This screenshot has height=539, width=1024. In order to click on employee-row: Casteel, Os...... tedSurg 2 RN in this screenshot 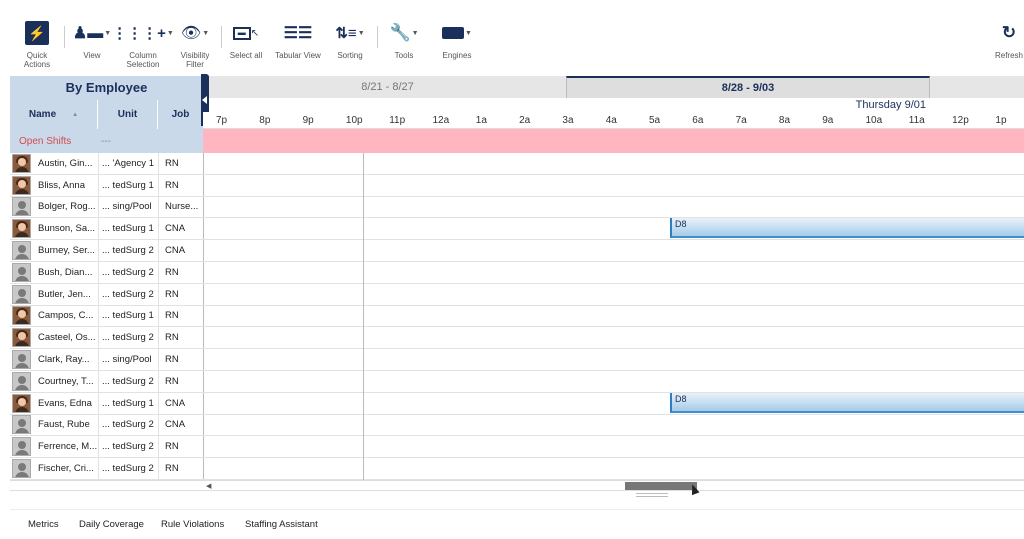, I will do `click(517, 338)`.